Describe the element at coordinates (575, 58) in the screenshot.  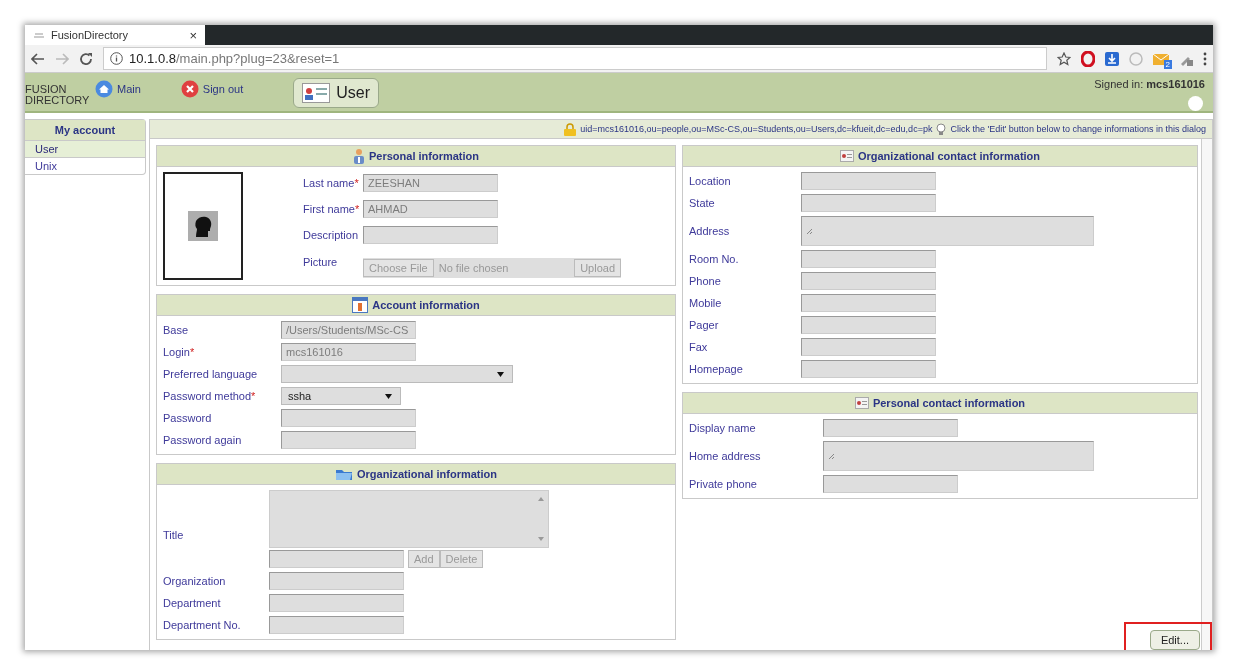
I see `address-bar: 10.1.0.8/main.php?plug=23&reset=1` at that location.